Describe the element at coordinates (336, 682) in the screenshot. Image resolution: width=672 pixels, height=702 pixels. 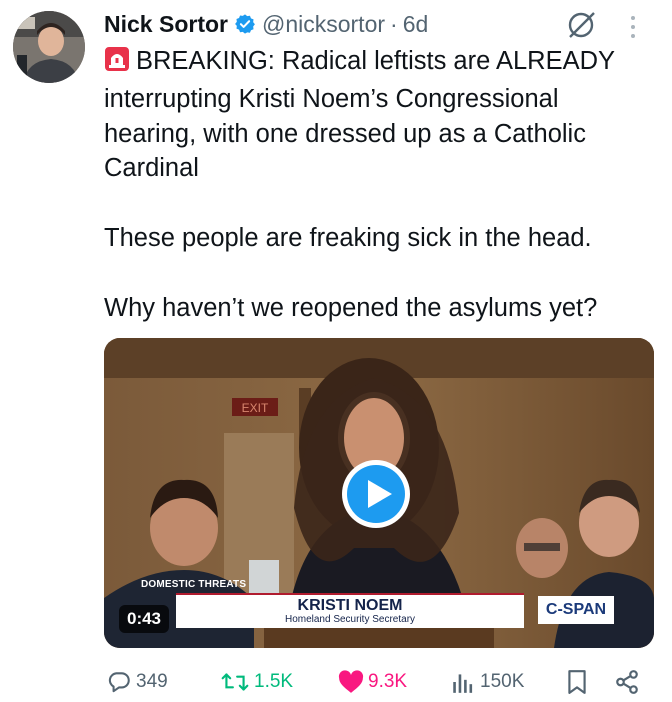
I see `action-bar: 349 1.5K 9.3K 150K` at that location.